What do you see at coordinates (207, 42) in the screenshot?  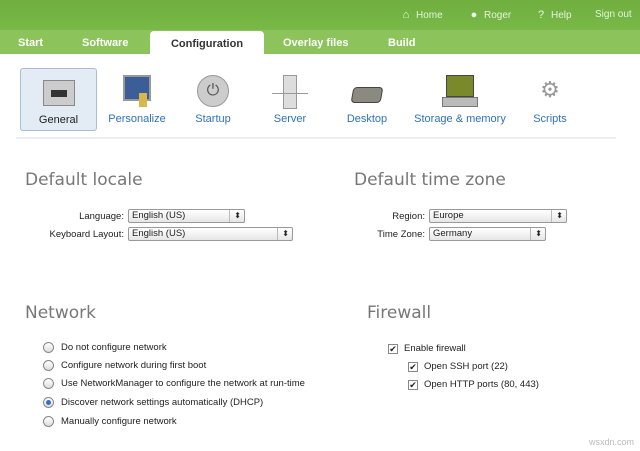 I see `tab-configuration: Configuration` at bounding box center [207, 42].